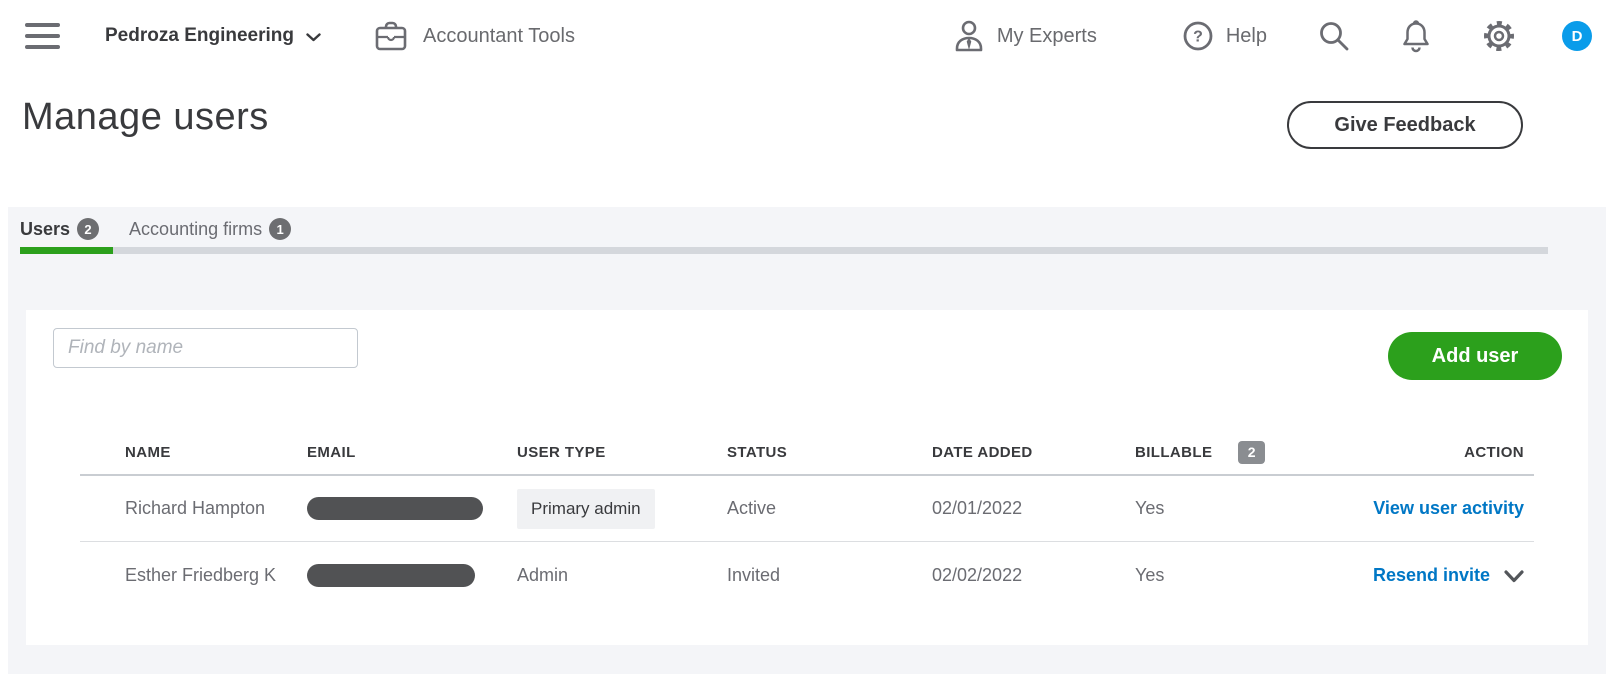 This screenshot has height=674, width=1618. What do you see at coordinates (1046, 35) in the screenshot?
I see `my-experts-label: My Experts` at bounding box center [1046, 35].